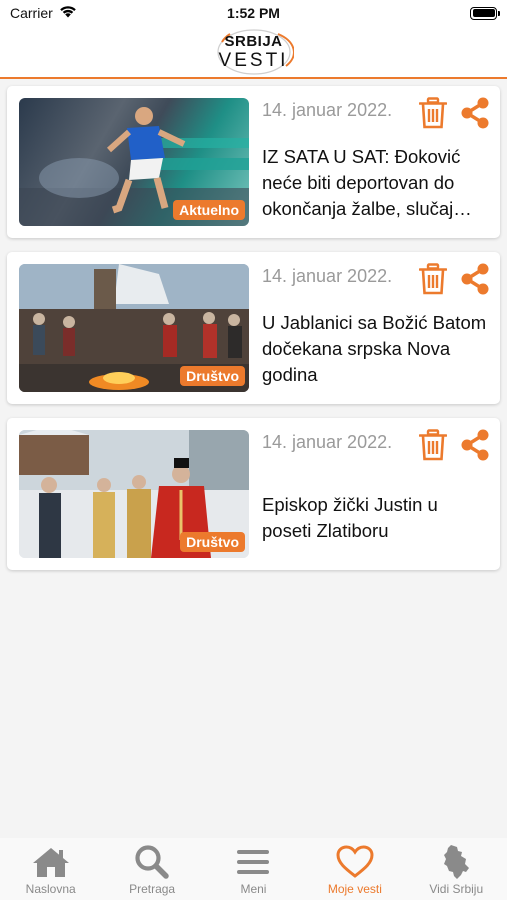 The height and width of the screenshot is (900, 507). What do you see at coordinates (354, 889) in the screenshot?
I see `tab-label: Moje vesti` at bounding box center [354, 889].